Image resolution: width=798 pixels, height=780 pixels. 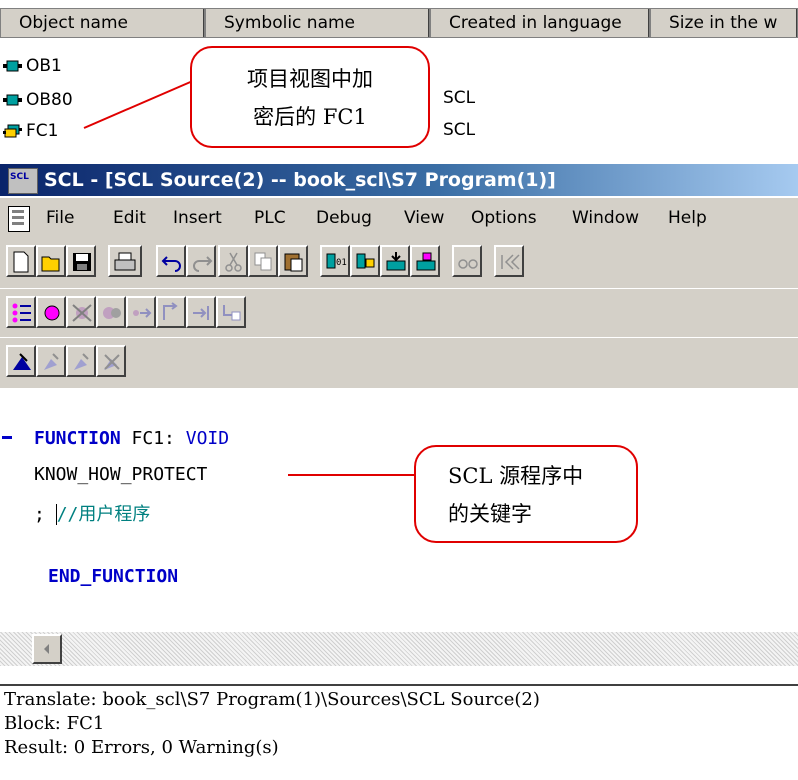 I want to click on monitor-button, so click(x=467, y=261).